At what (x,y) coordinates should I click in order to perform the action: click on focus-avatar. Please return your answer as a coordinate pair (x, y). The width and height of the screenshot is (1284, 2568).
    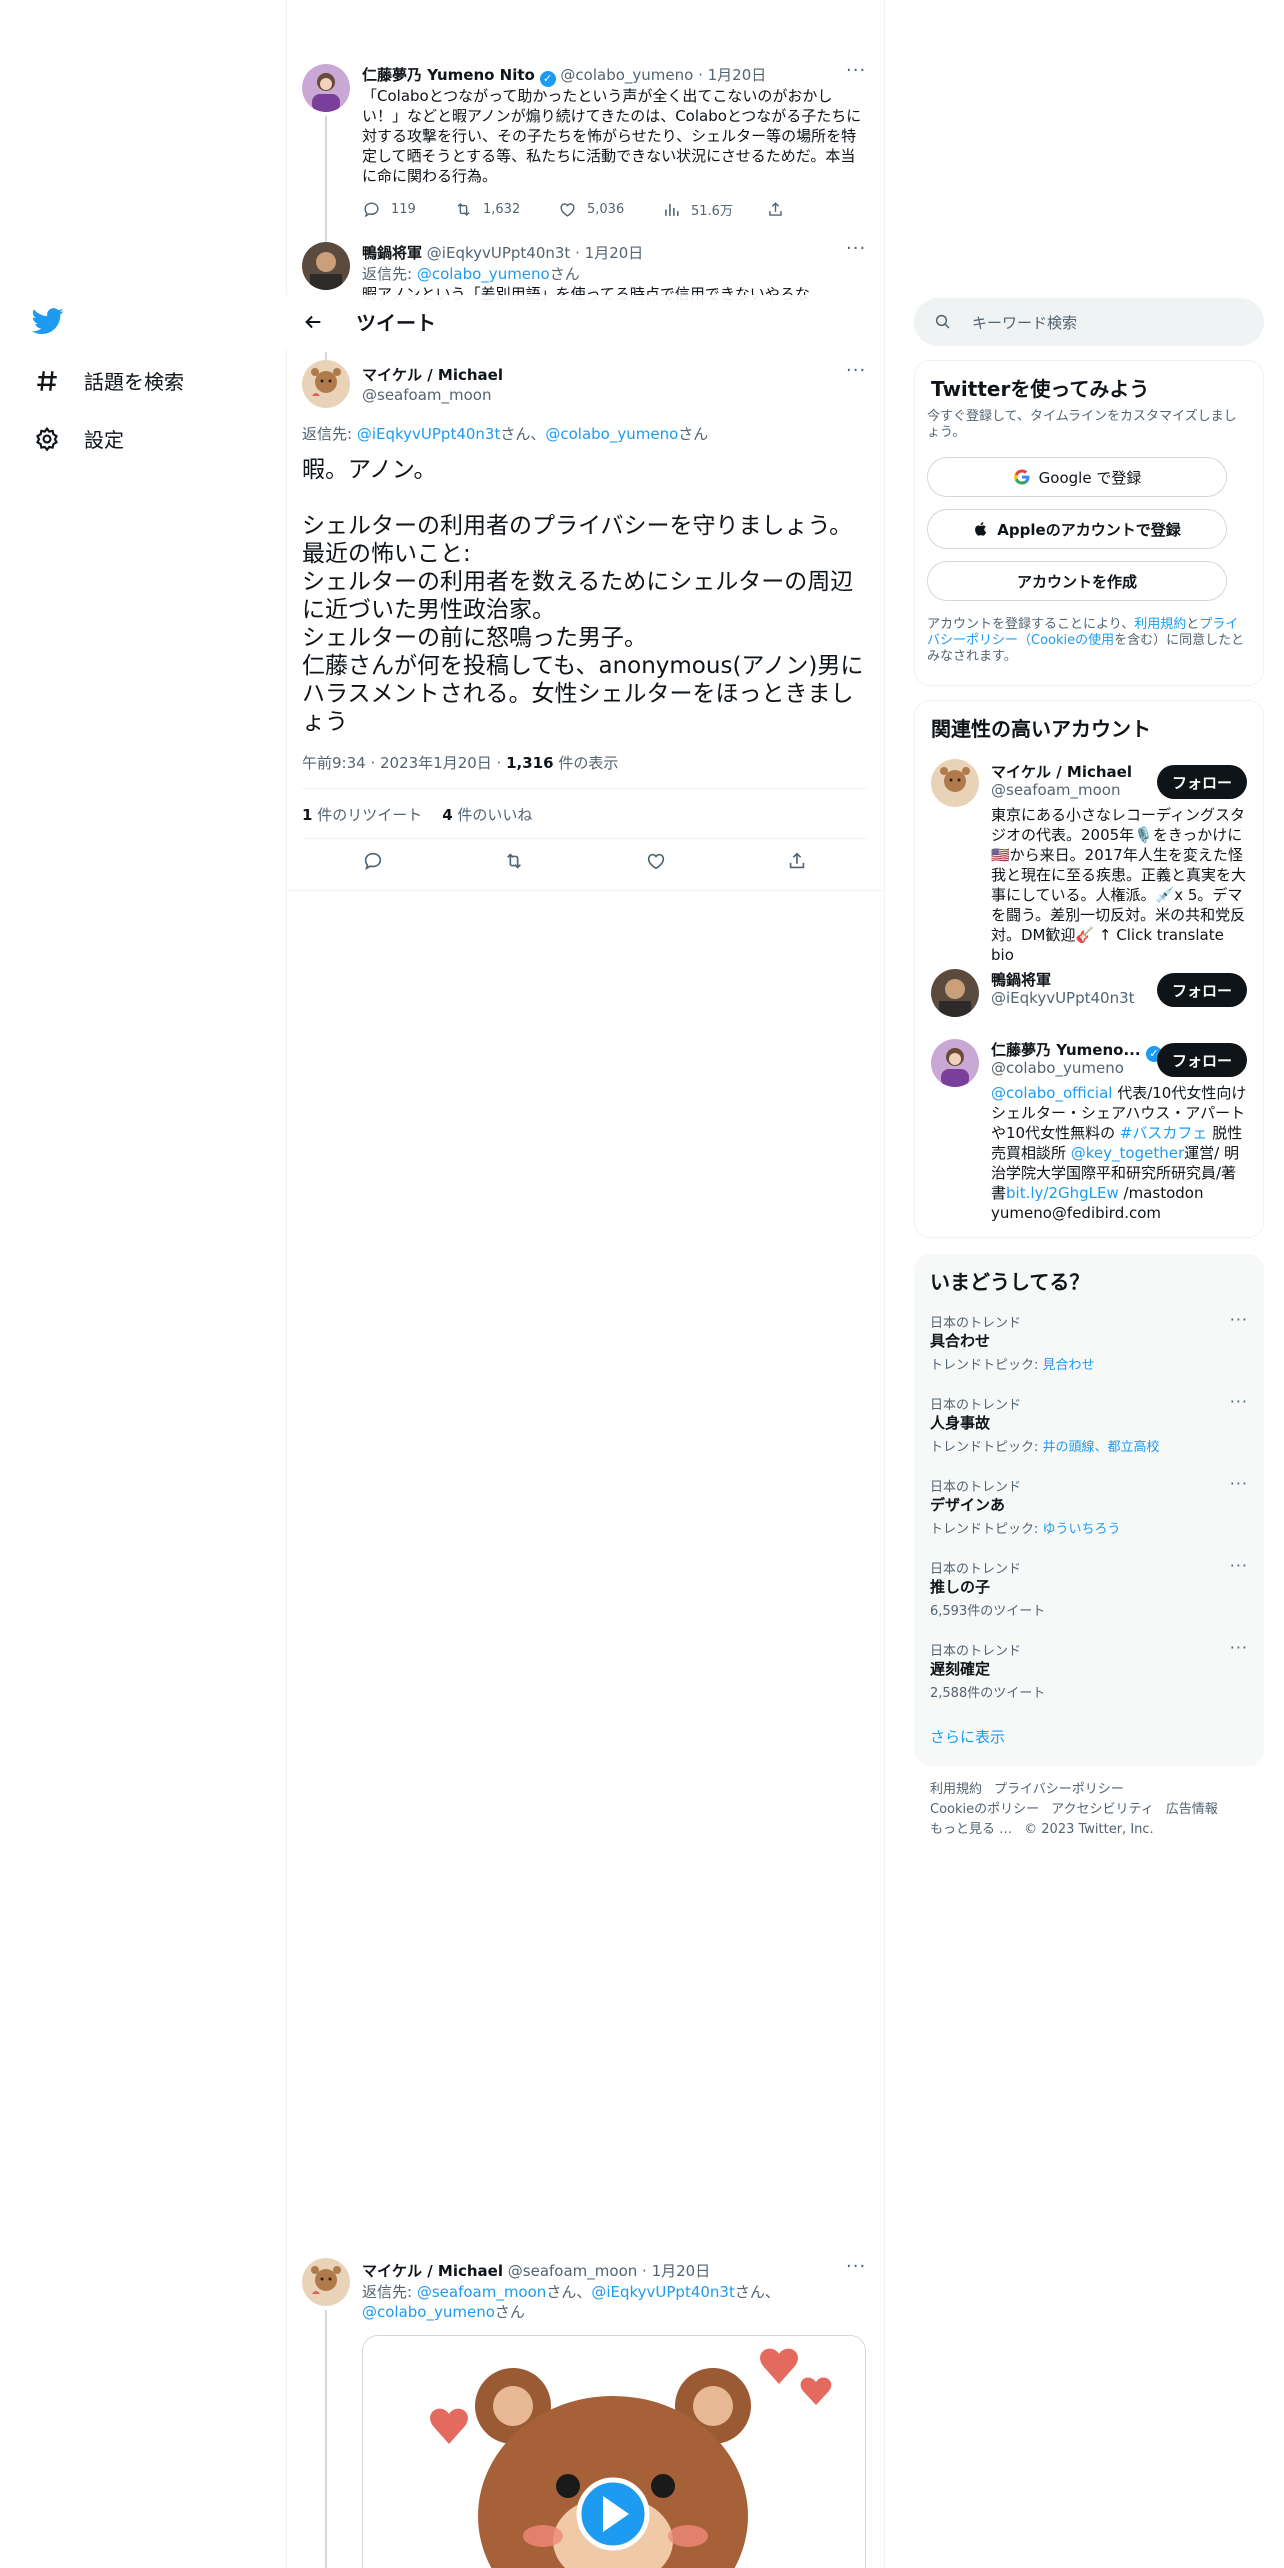
    Looking at the image, I should click on (326, 384).